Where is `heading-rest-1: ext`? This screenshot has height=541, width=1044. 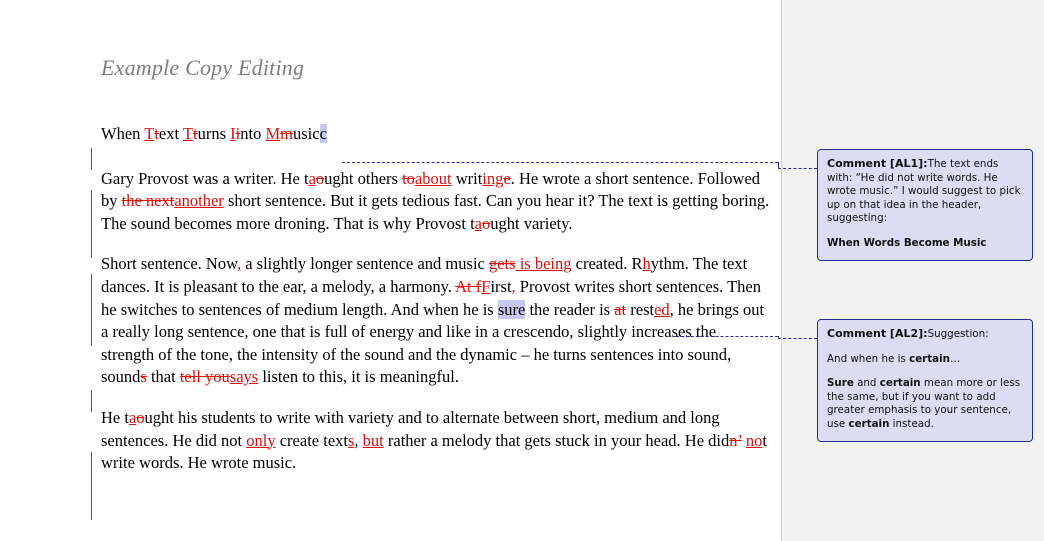 heading-rest-1: ext is located at coordinates (170, 133).